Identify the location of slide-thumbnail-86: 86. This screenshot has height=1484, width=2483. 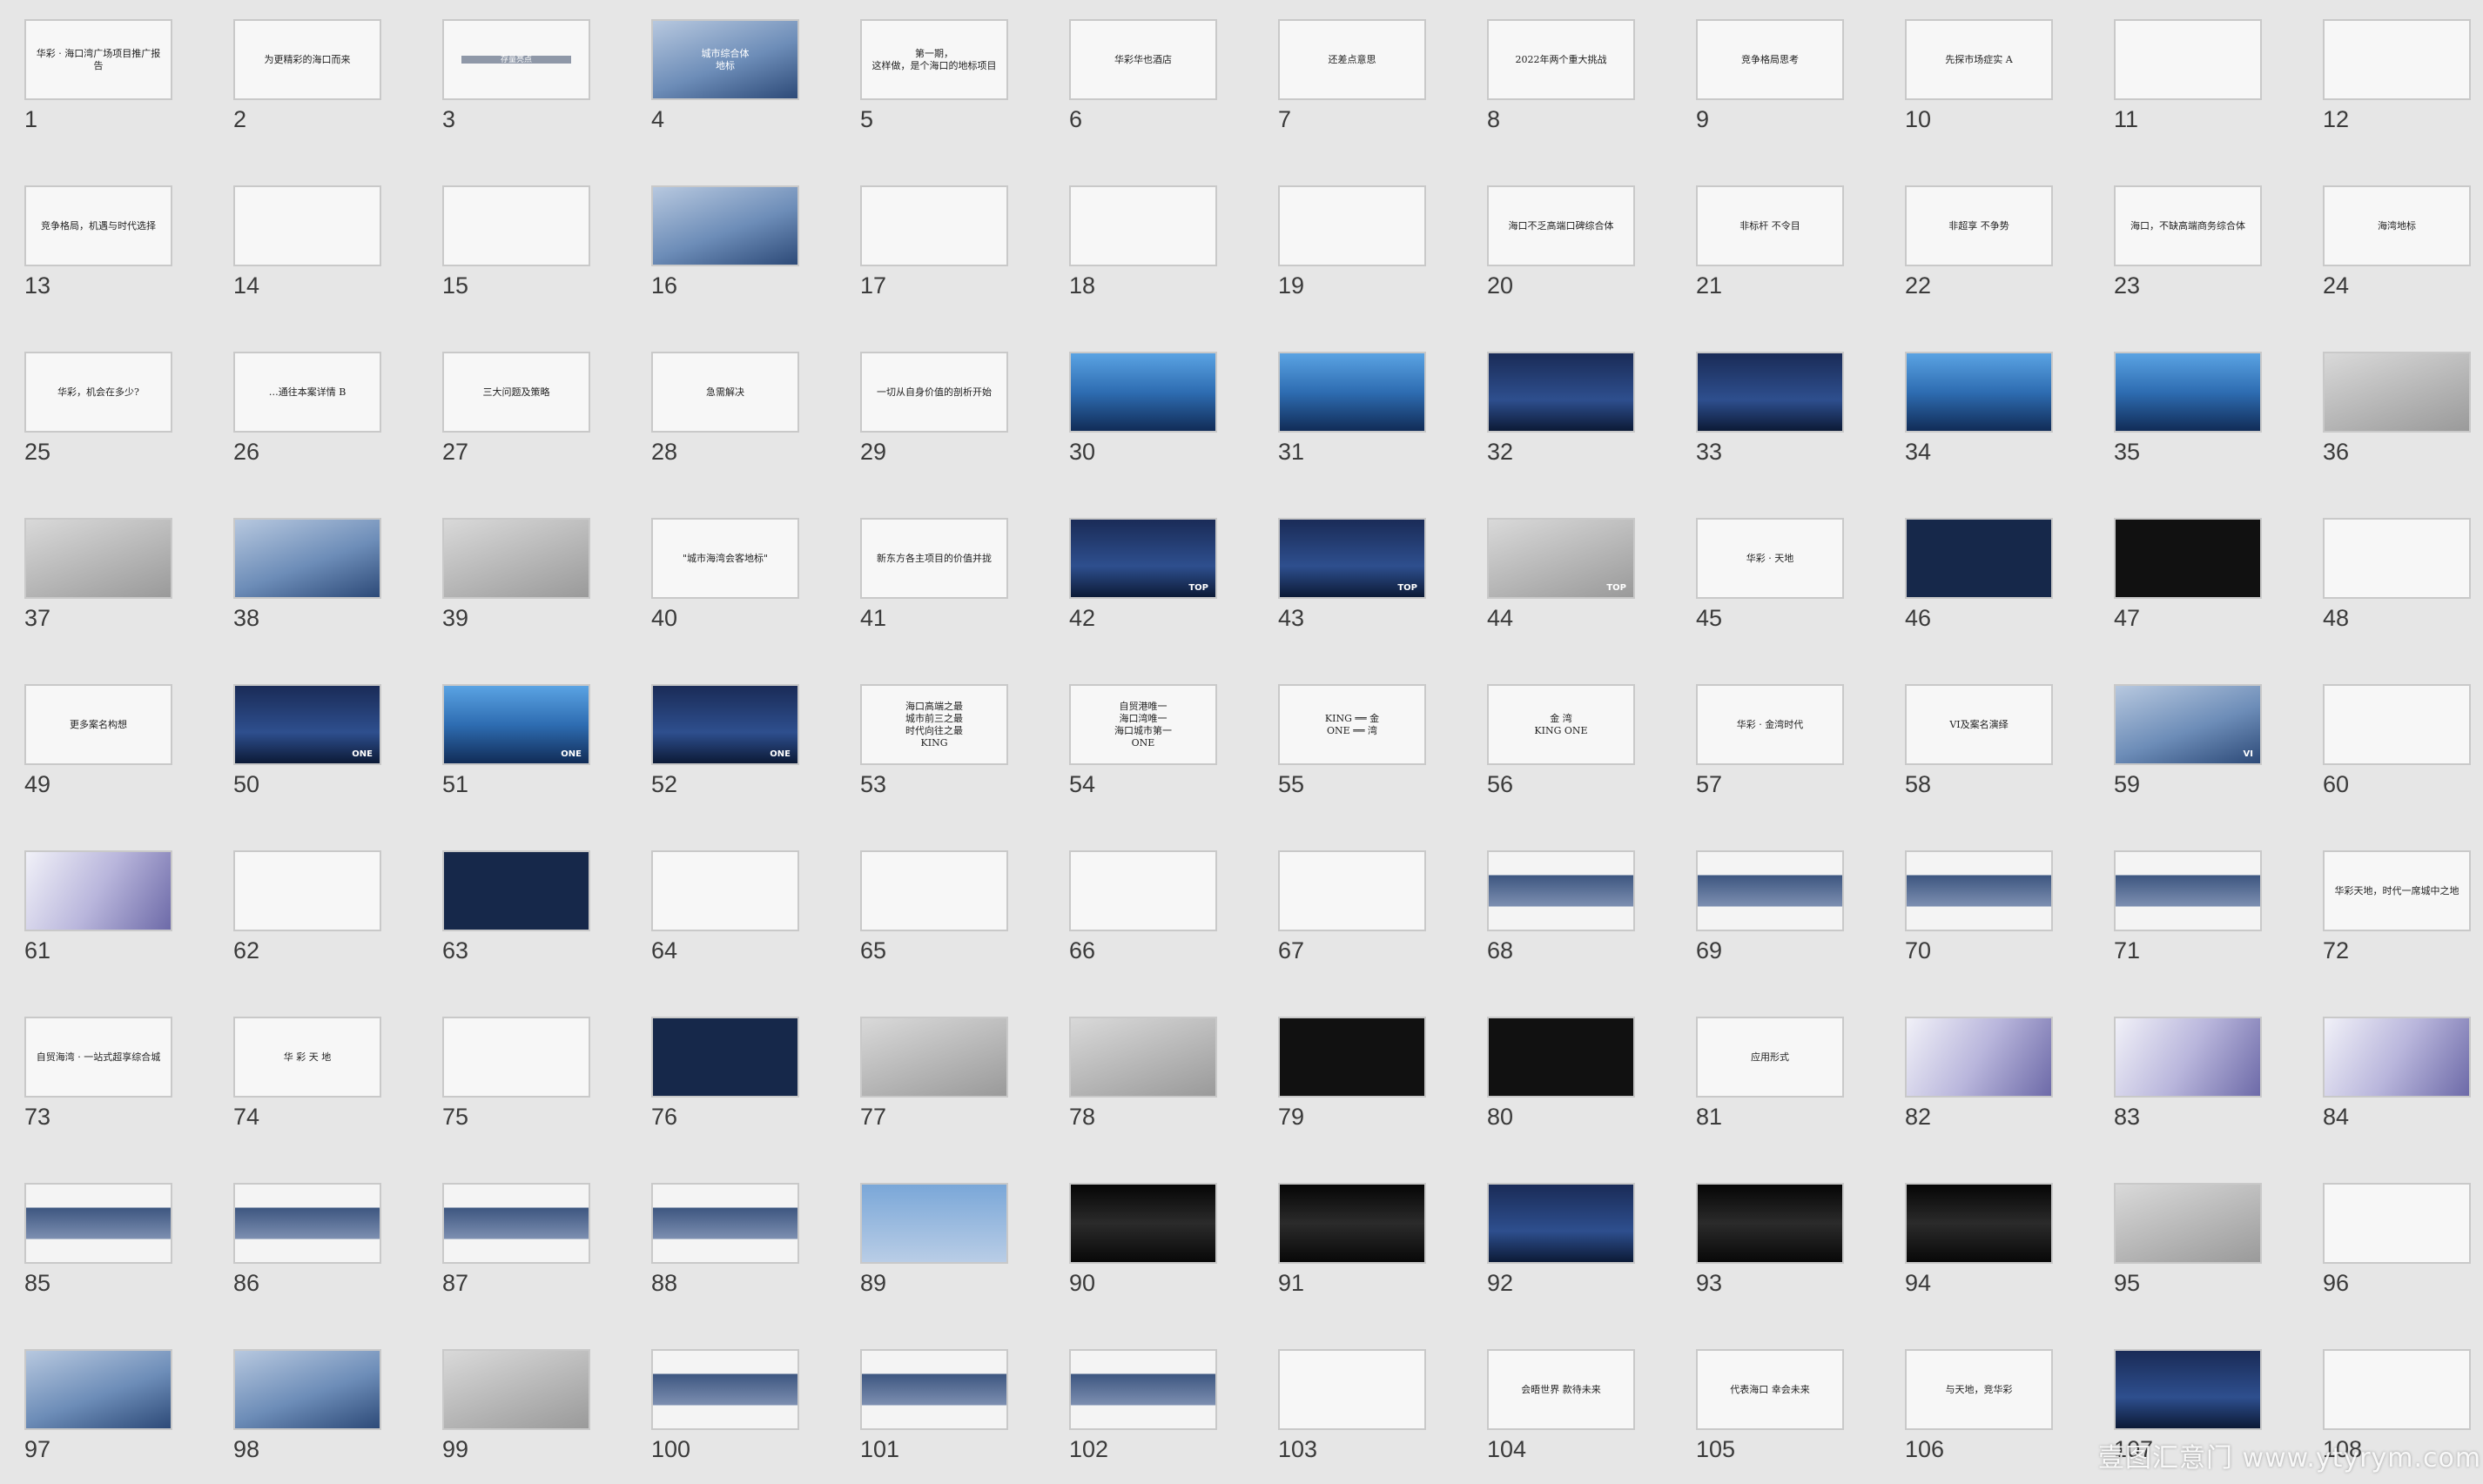
(307, 1239).